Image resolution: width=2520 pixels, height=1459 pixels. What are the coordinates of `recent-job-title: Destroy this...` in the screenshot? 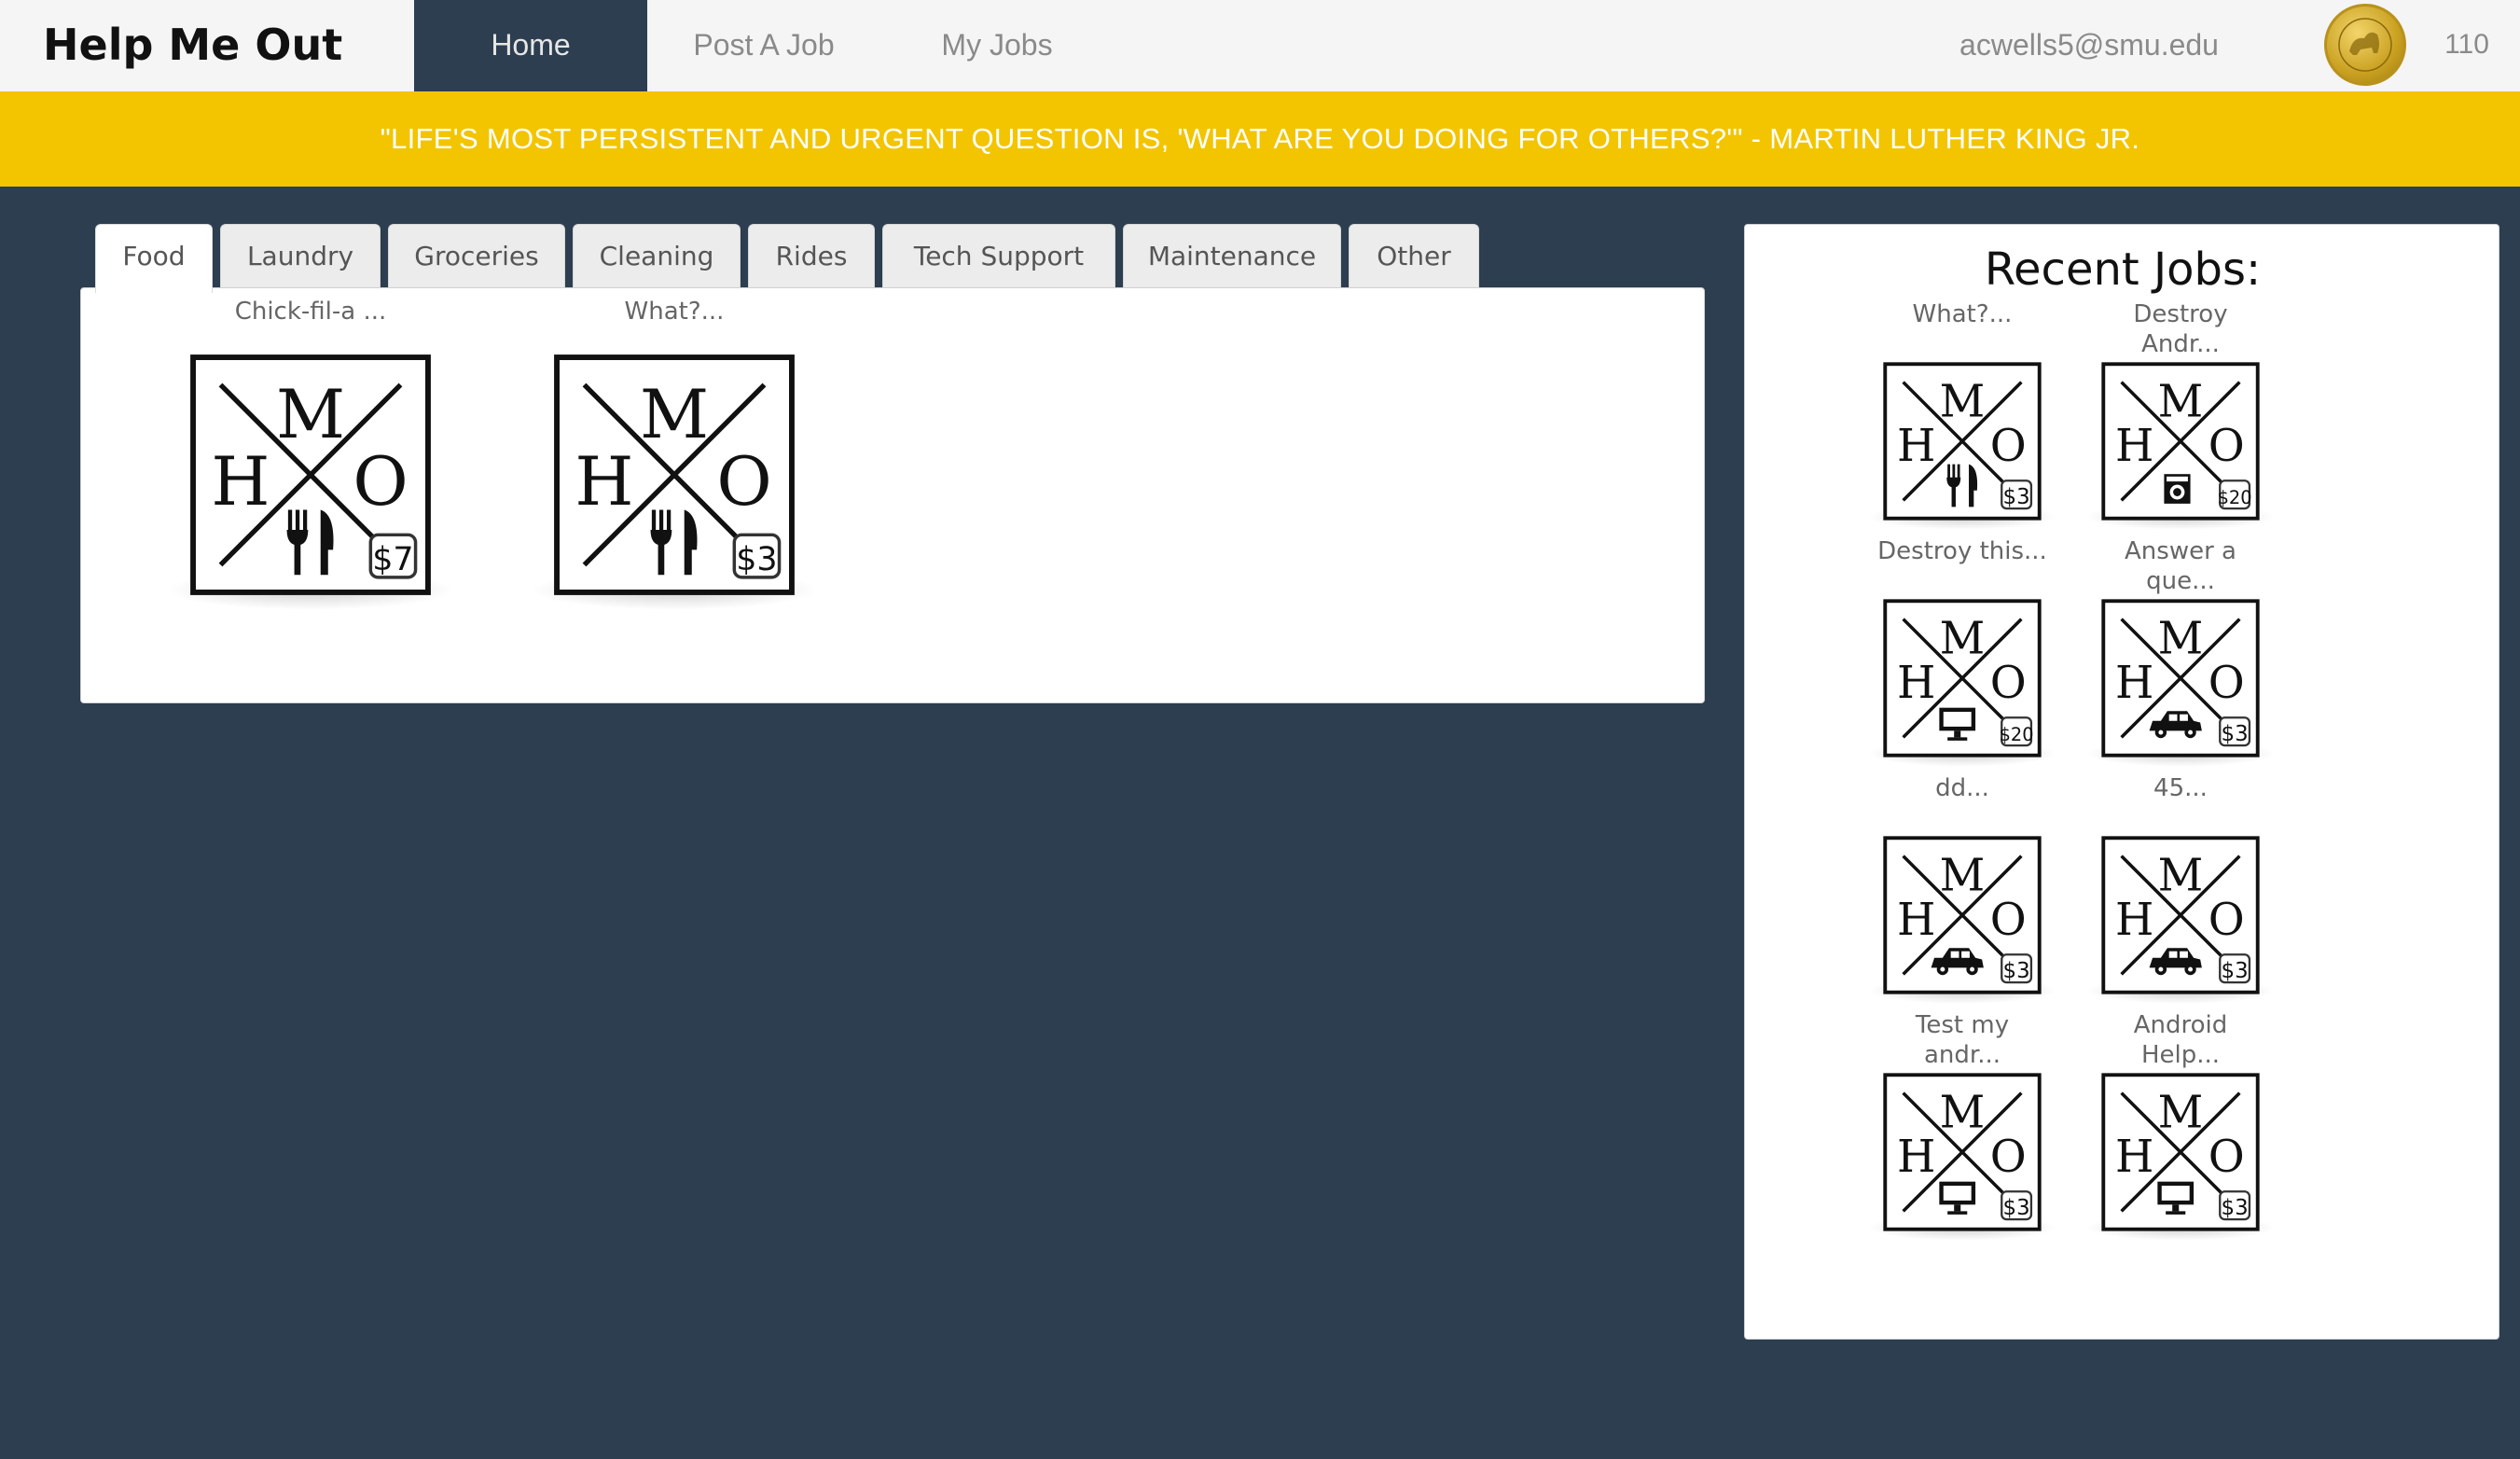 It's located at (1962, 551).